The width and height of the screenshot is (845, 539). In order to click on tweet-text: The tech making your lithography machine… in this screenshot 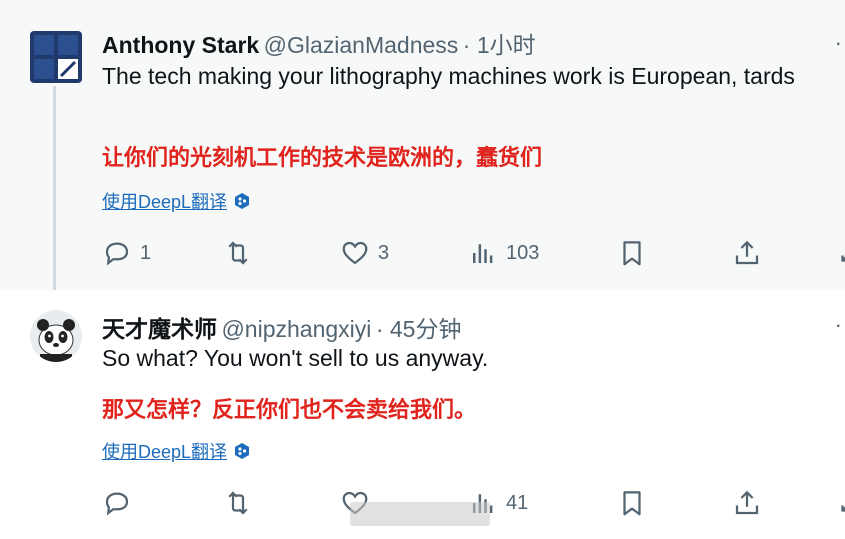, I will do `click(448, 76)`.